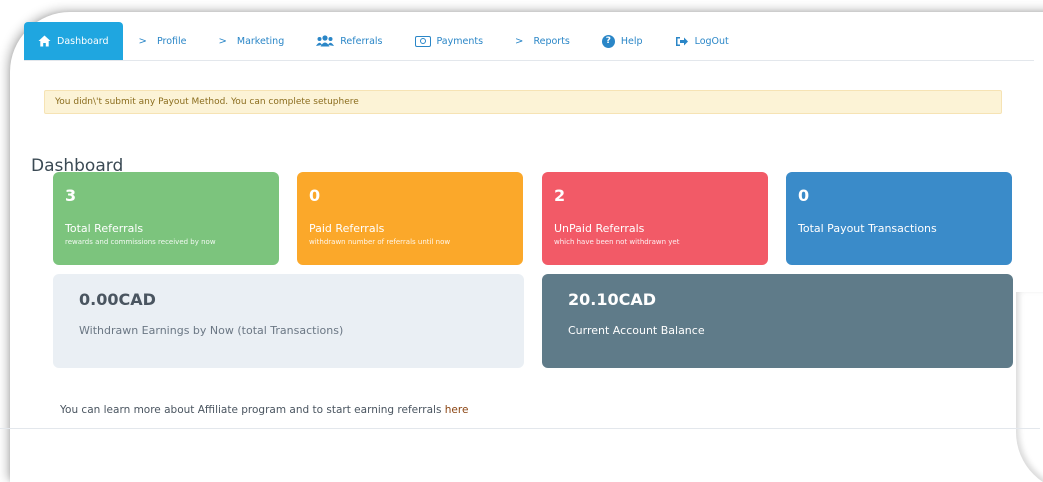 The height and width of the screenshot is (482, 1043). I want to click on nav-profile: > Profile, so click(163, 41).